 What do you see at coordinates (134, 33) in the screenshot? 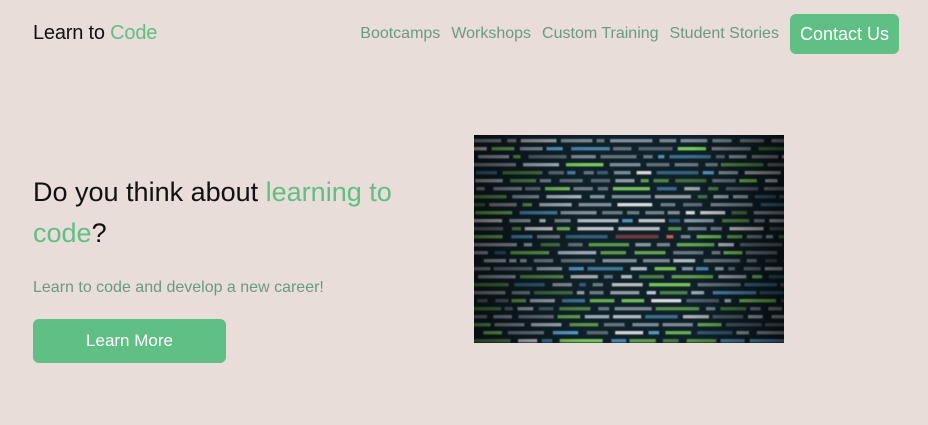
I see `logo-accent: Code` at bounding box center [134, 33].